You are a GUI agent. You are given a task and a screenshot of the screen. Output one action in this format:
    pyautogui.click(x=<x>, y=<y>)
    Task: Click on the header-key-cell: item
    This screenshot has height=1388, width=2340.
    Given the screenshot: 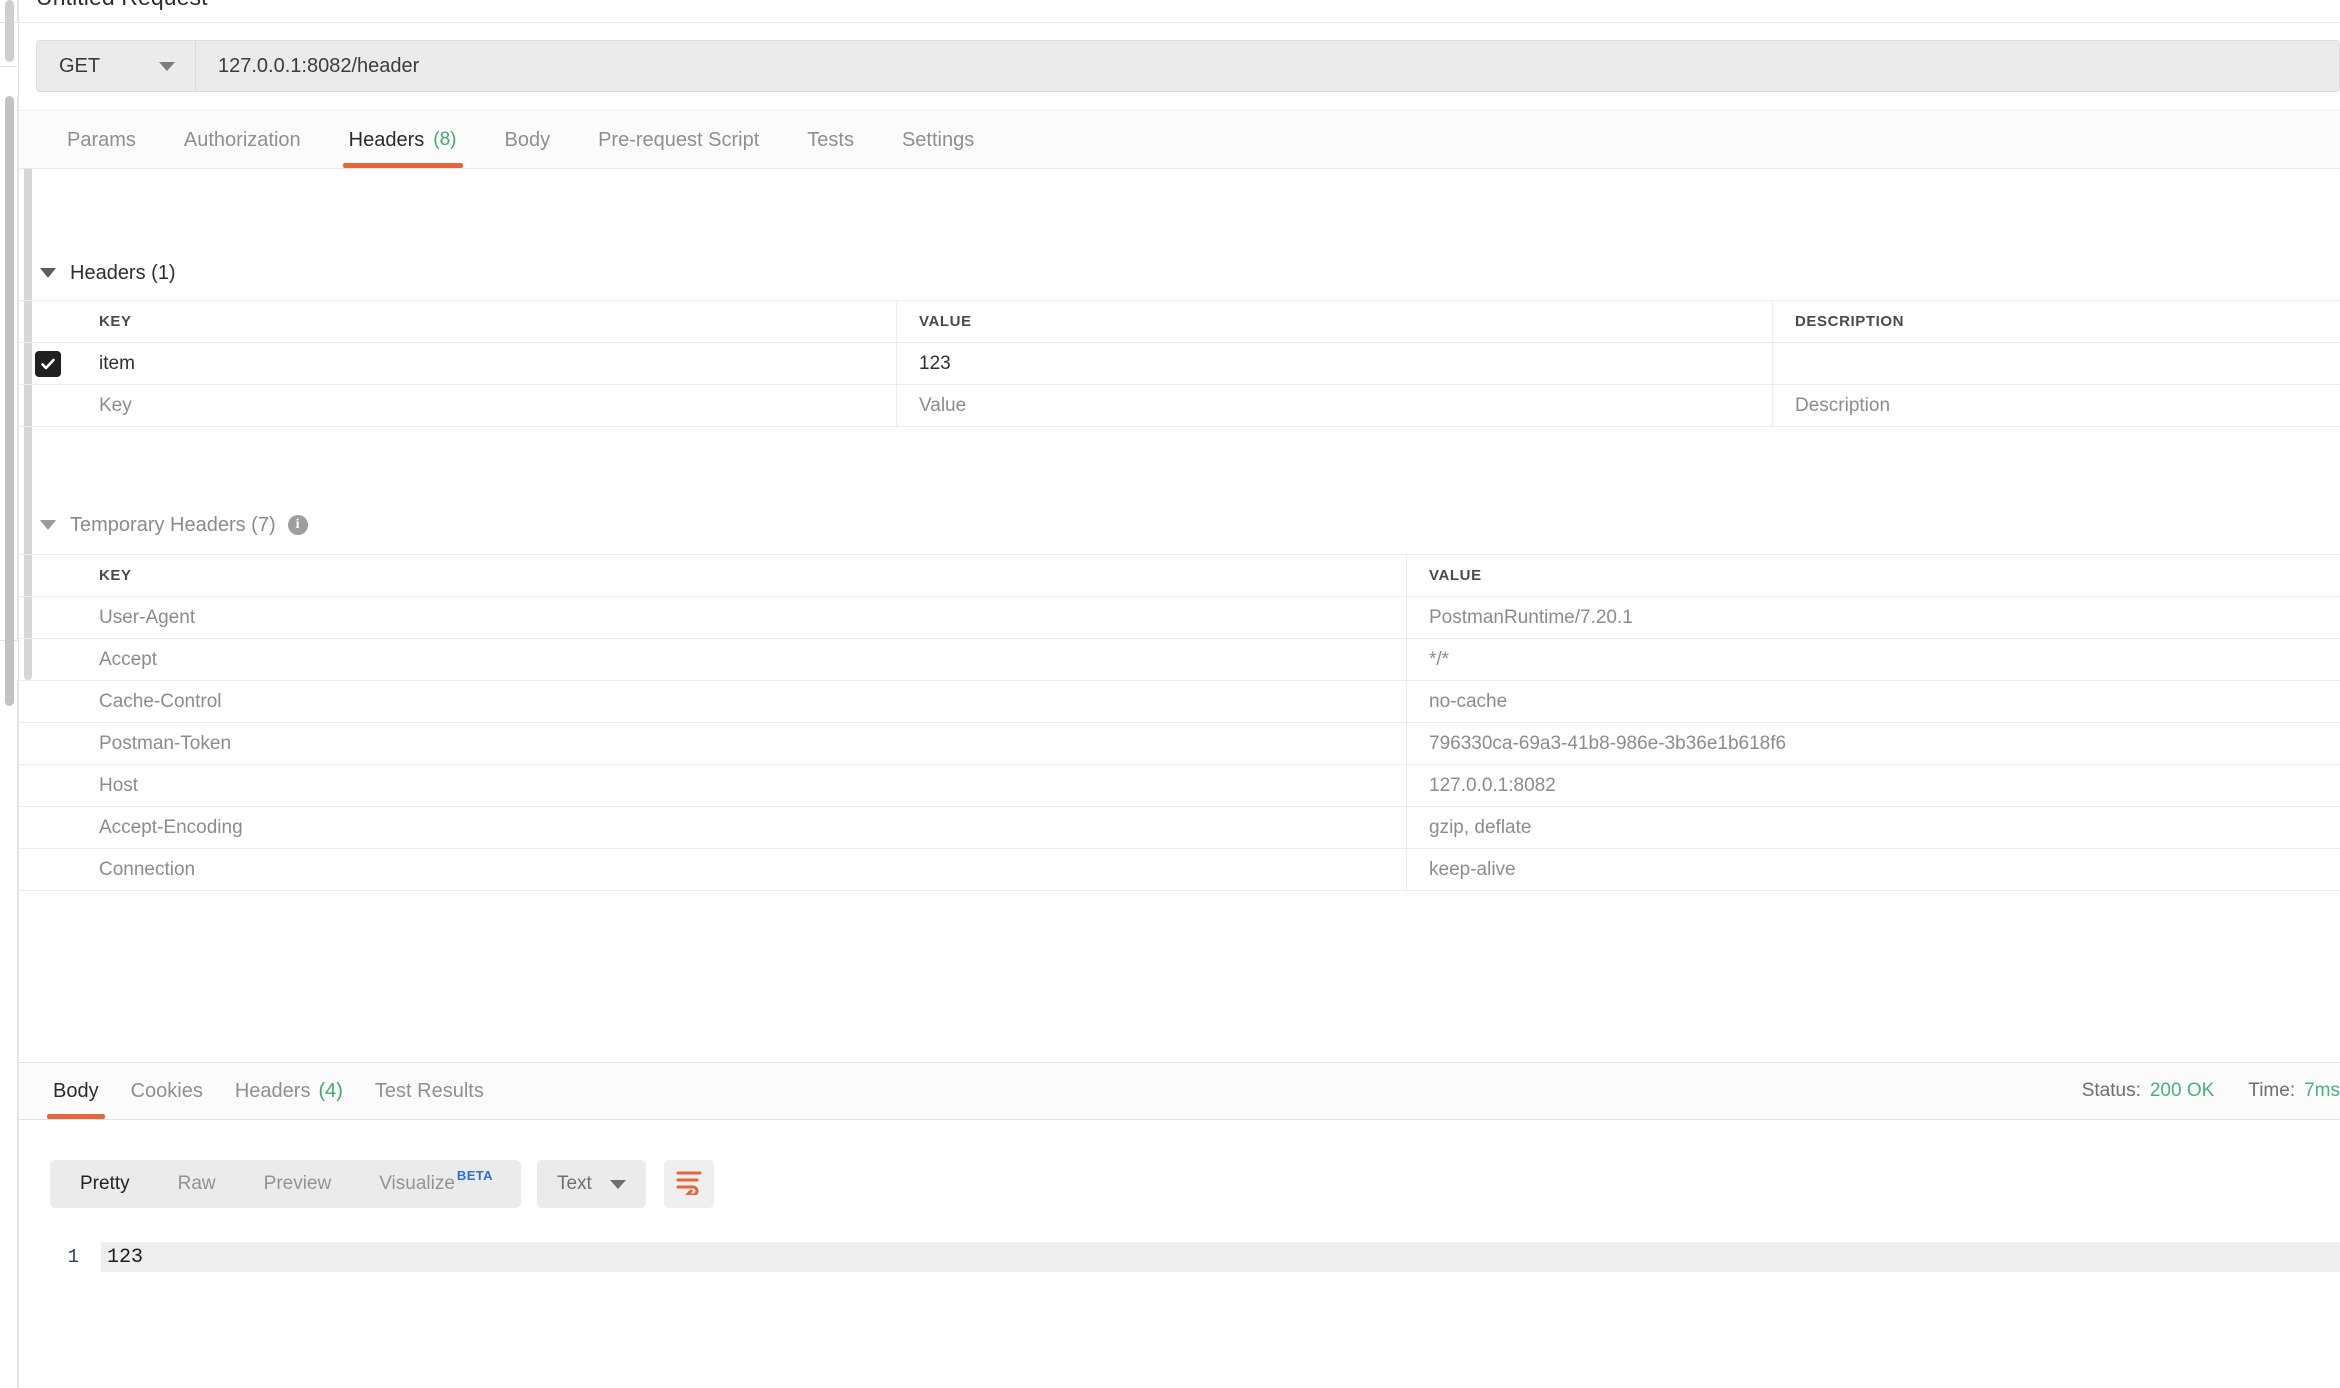 What is the action you would take?
    pyautogui.click(x=487, y=363)
    